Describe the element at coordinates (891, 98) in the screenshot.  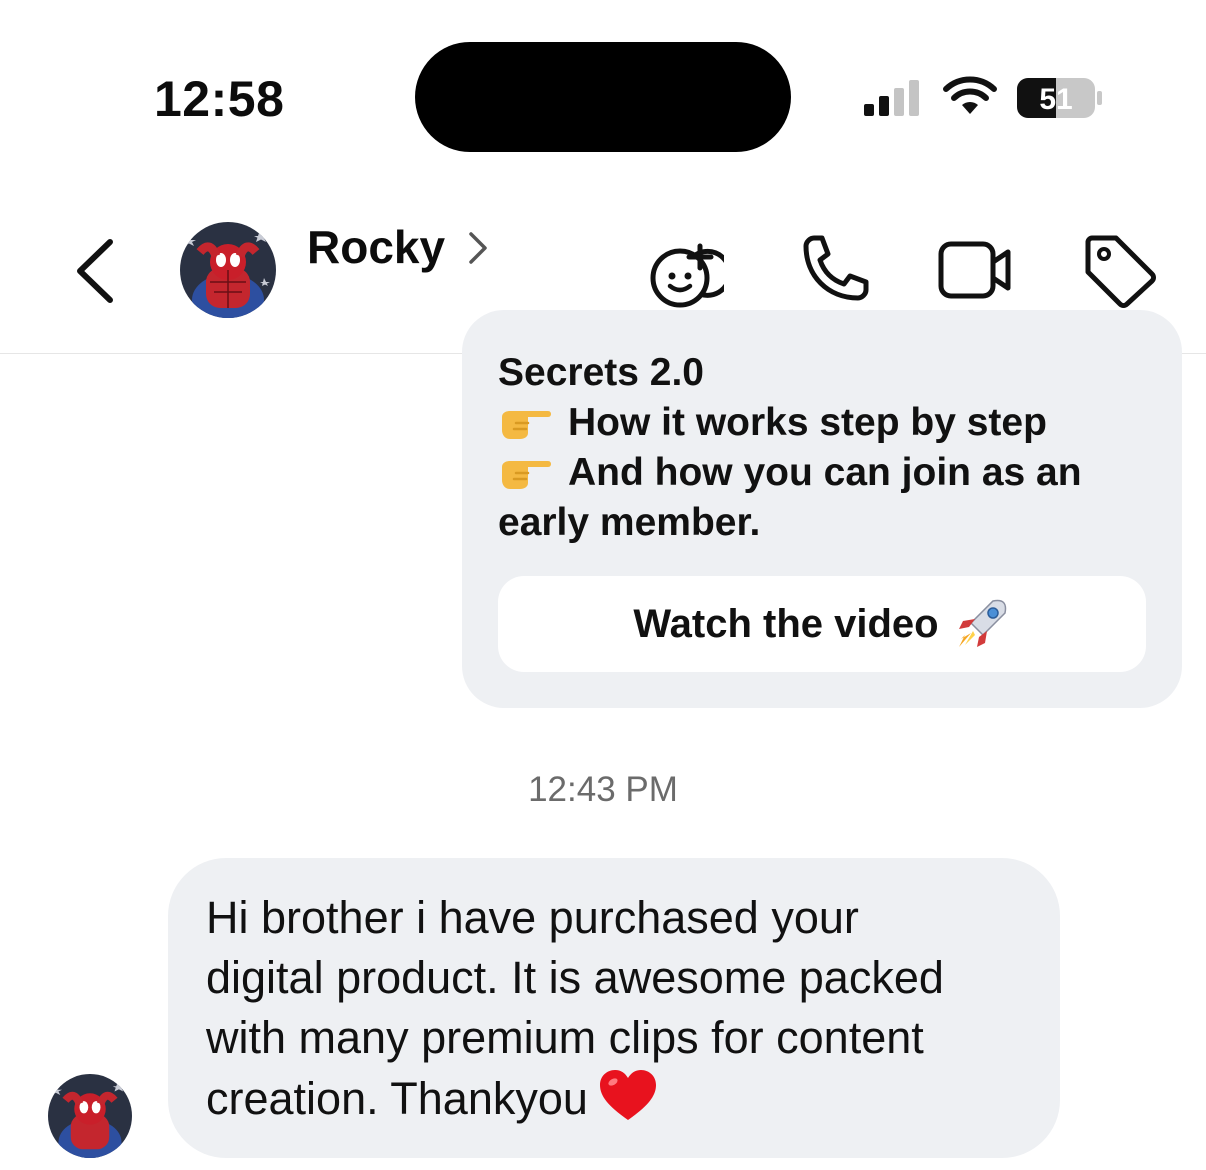
I see `cellular-signal-icon` at that location.